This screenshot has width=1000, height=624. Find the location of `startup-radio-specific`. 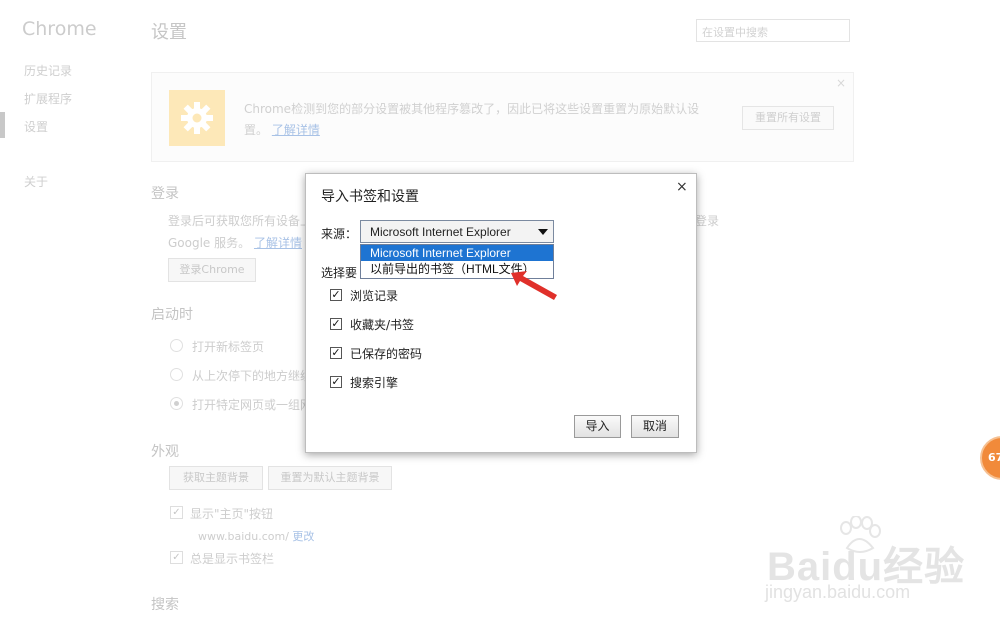

startup-radio-specific is located at coordinates (176, 403).